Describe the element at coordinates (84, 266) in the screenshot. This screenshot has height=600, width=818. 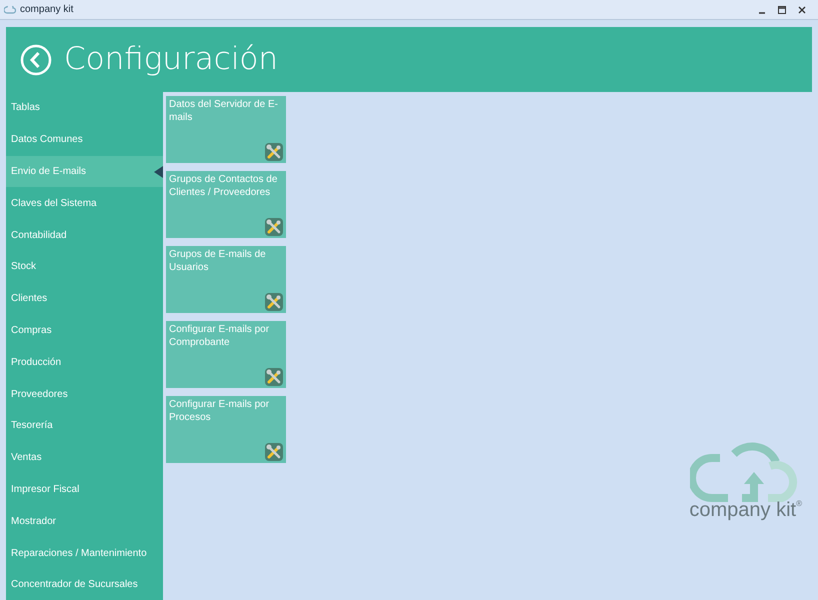
I see `sidebar-item: Stock` at that location.